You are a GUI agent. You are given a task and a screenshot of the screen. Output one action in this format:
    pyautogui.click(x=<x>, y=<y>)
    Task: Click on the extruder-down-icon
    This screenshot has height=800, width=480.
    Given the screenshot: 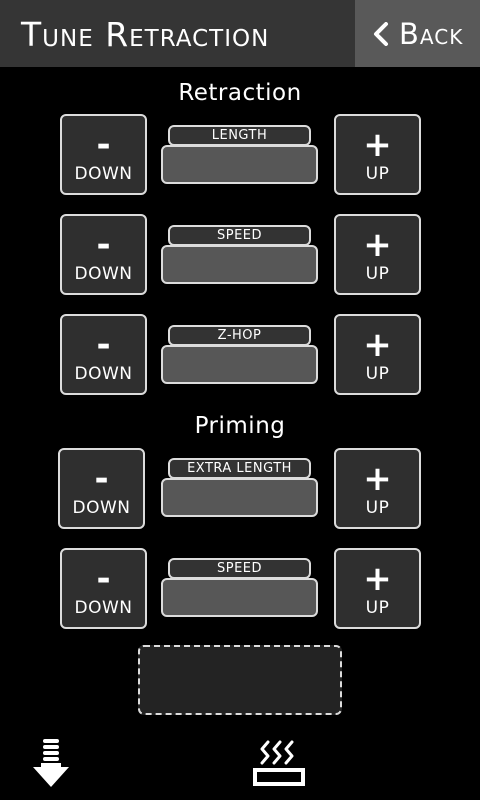 What is the action you would take?
    pyautogui.click(x=51, y=763)
    